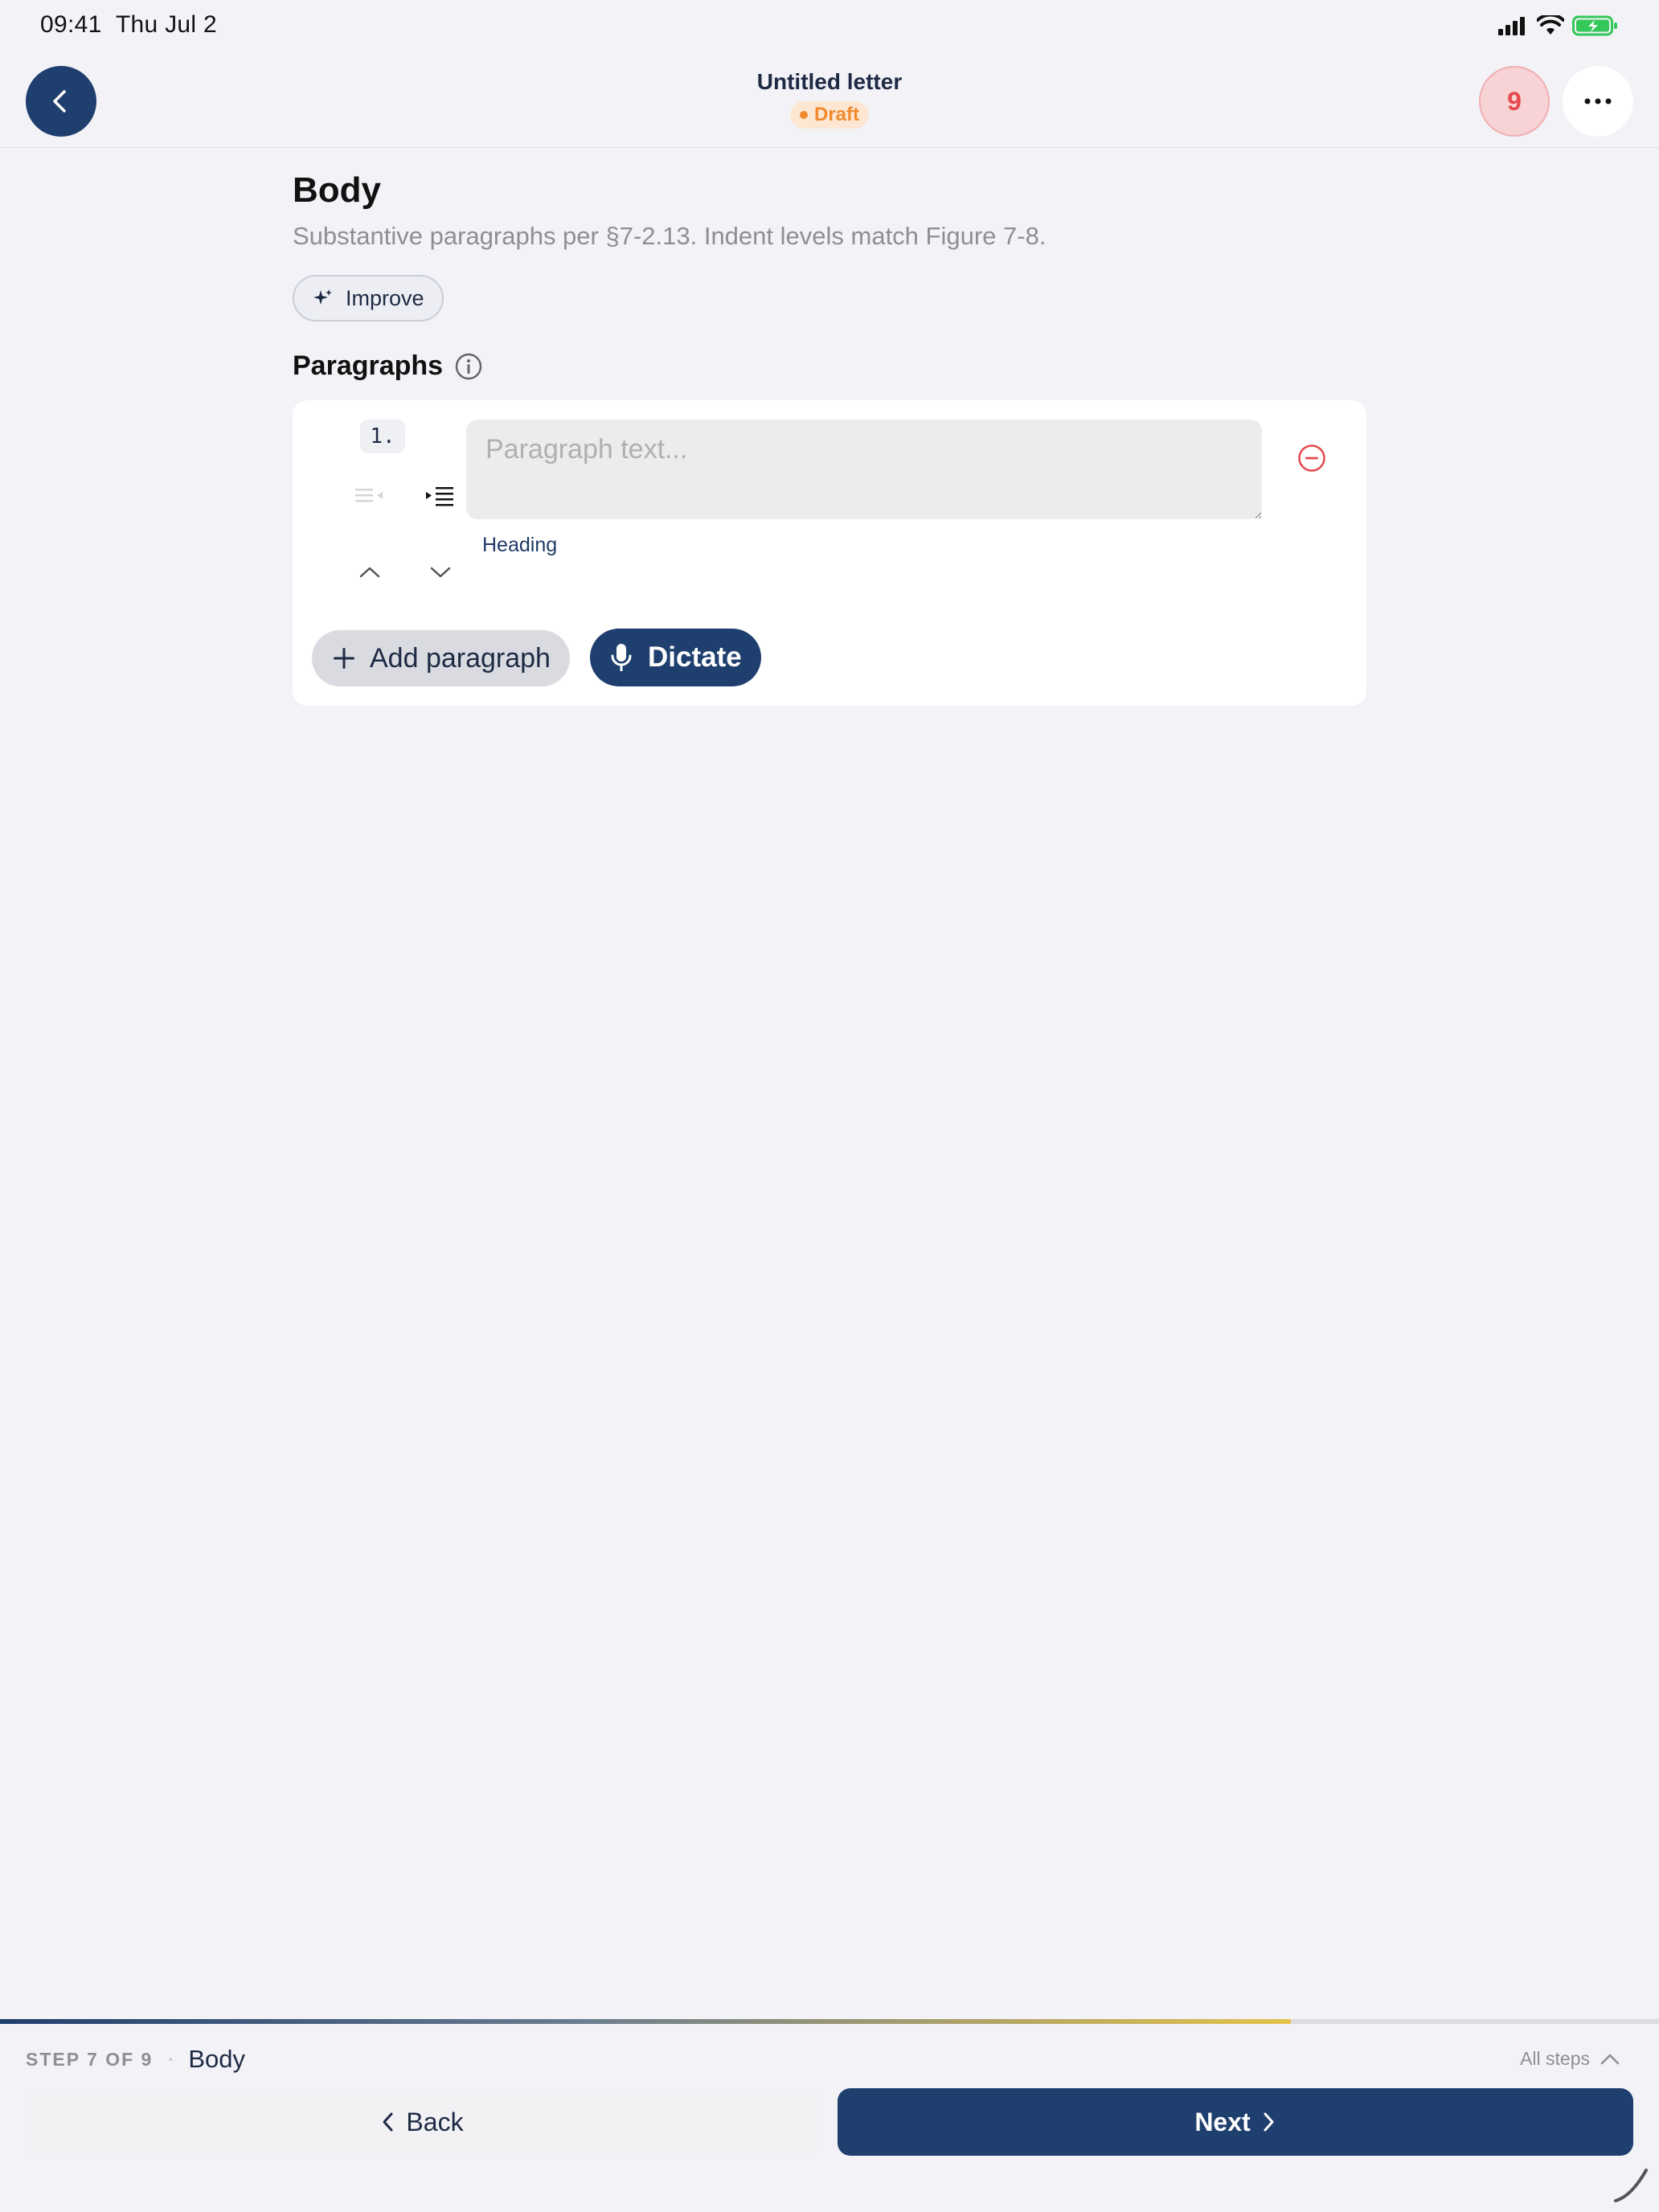  What do you see at coordinates (829, 366) in the screenshot?
I see `paragraphs-section-header: Paragraphs` at bounding box center [829, 366].